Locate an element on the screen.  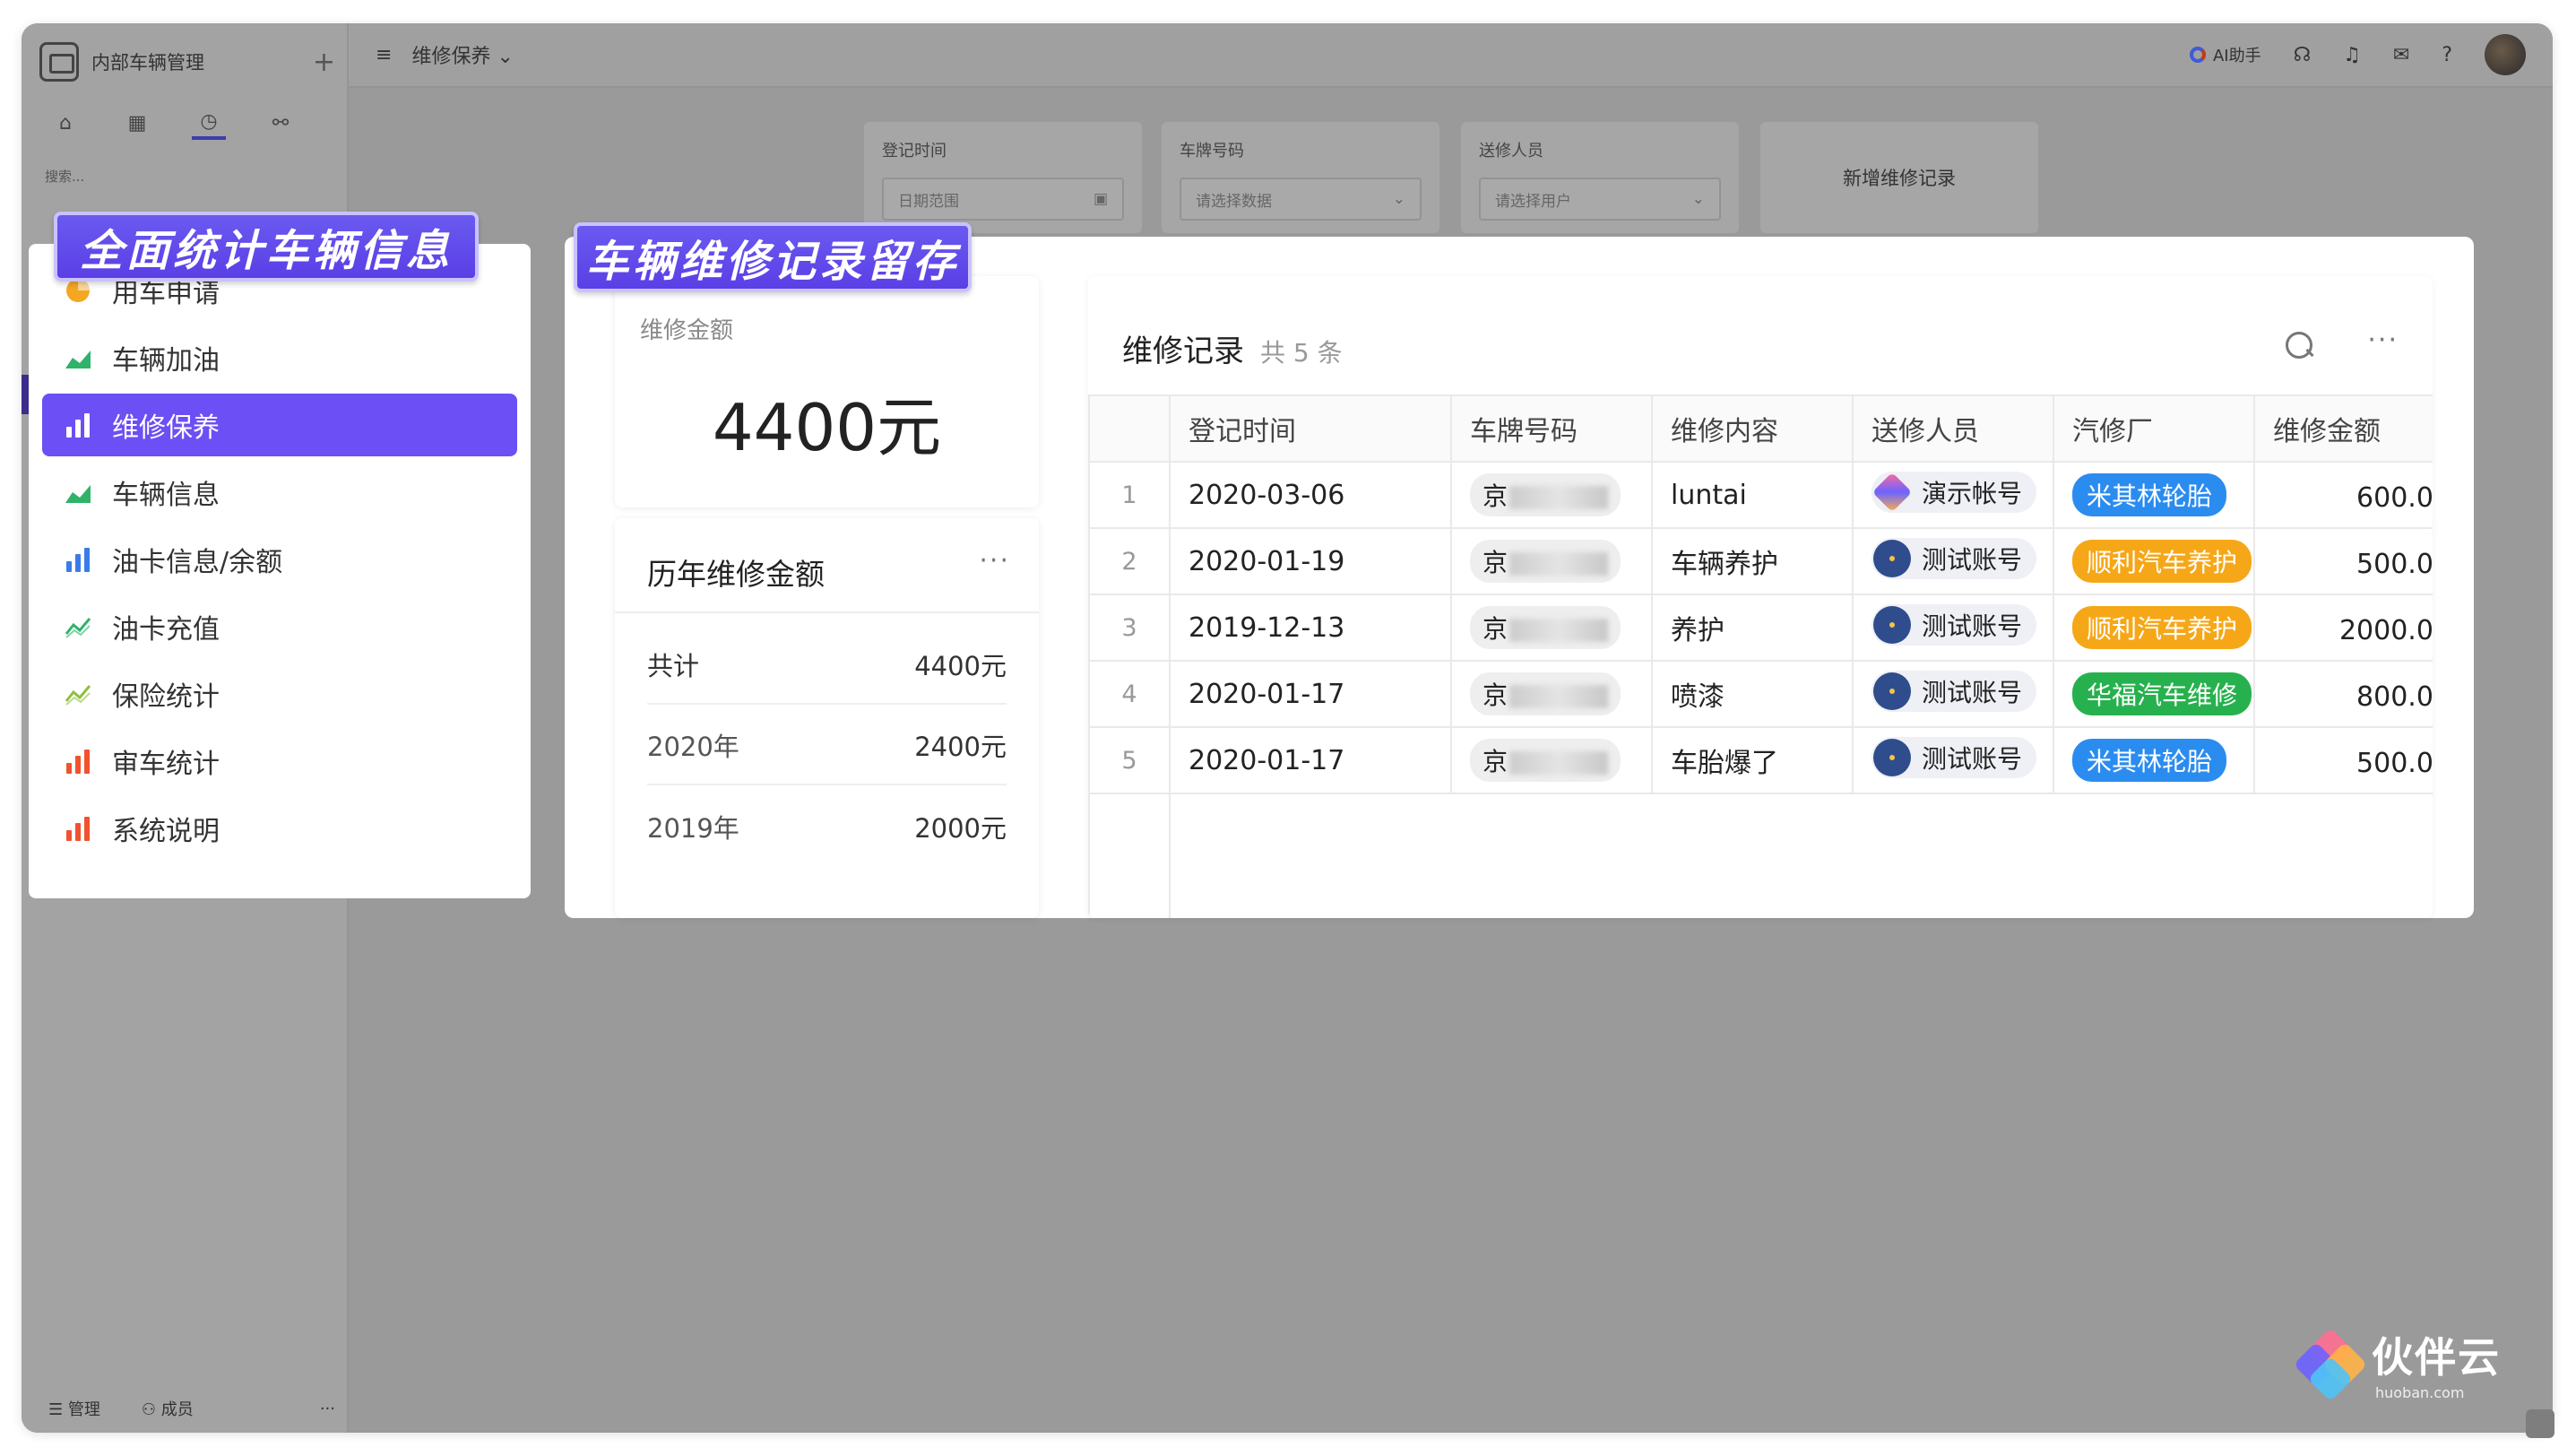
shop-tag: 华福汽车维修 is located at coordinates (2162, 694).